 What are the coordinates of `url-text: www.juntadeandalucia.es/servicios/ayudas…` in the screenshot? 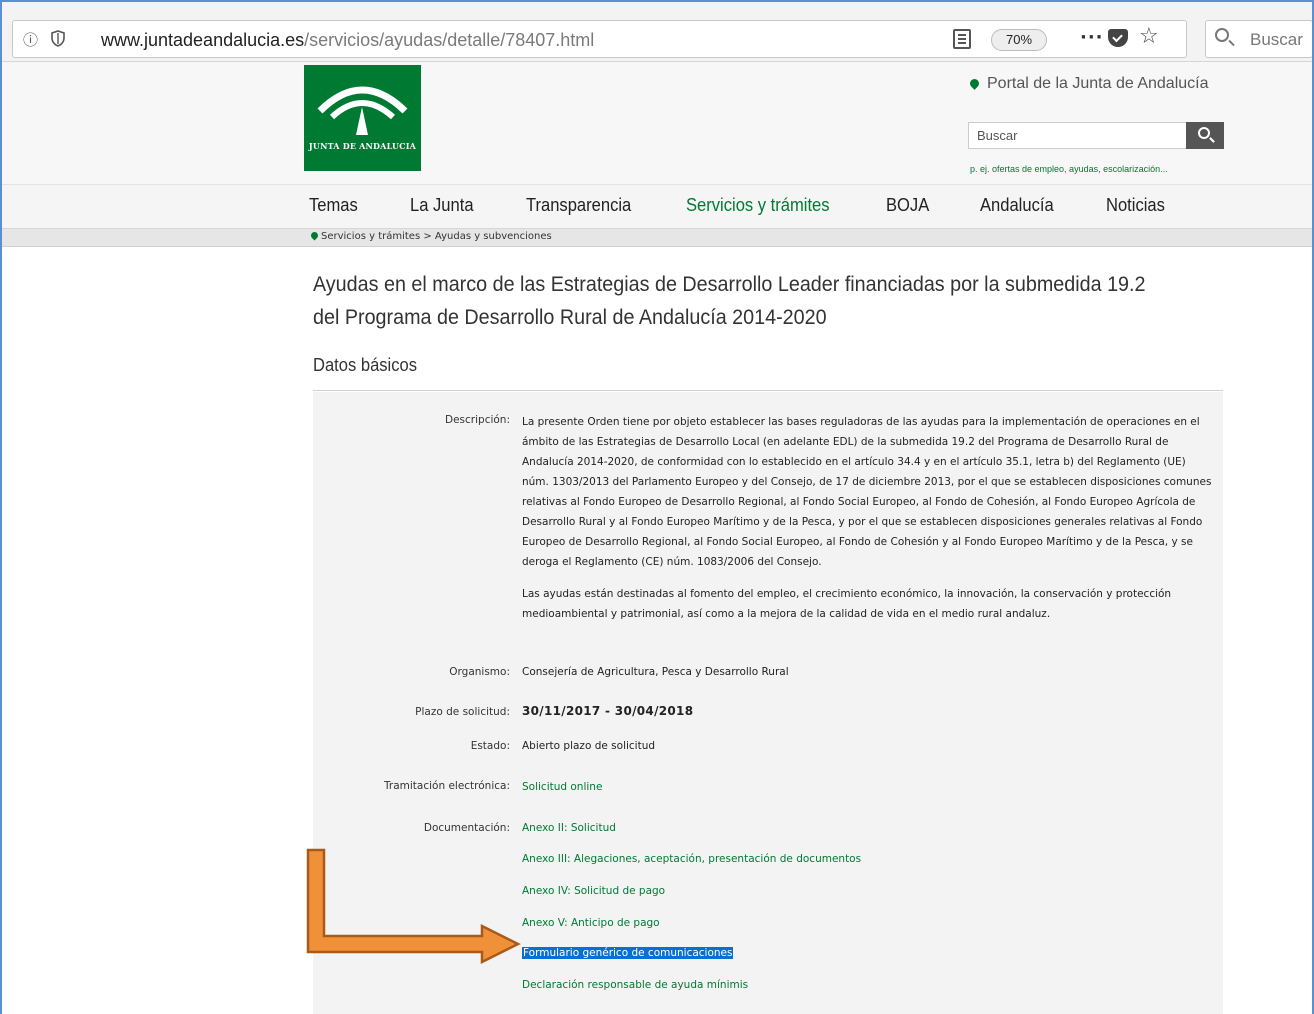 It's located at (347, 40).